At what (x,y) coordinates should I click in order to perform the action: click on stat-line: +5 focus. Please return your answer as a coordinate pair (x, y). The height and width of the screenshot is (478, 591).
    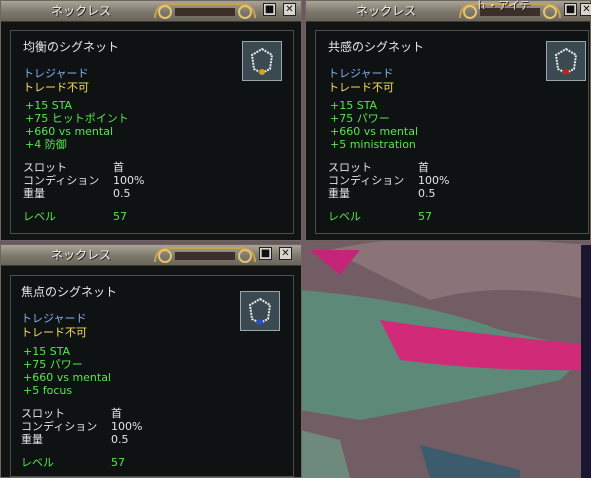
    Looking at the image, I should click on (48, 390).